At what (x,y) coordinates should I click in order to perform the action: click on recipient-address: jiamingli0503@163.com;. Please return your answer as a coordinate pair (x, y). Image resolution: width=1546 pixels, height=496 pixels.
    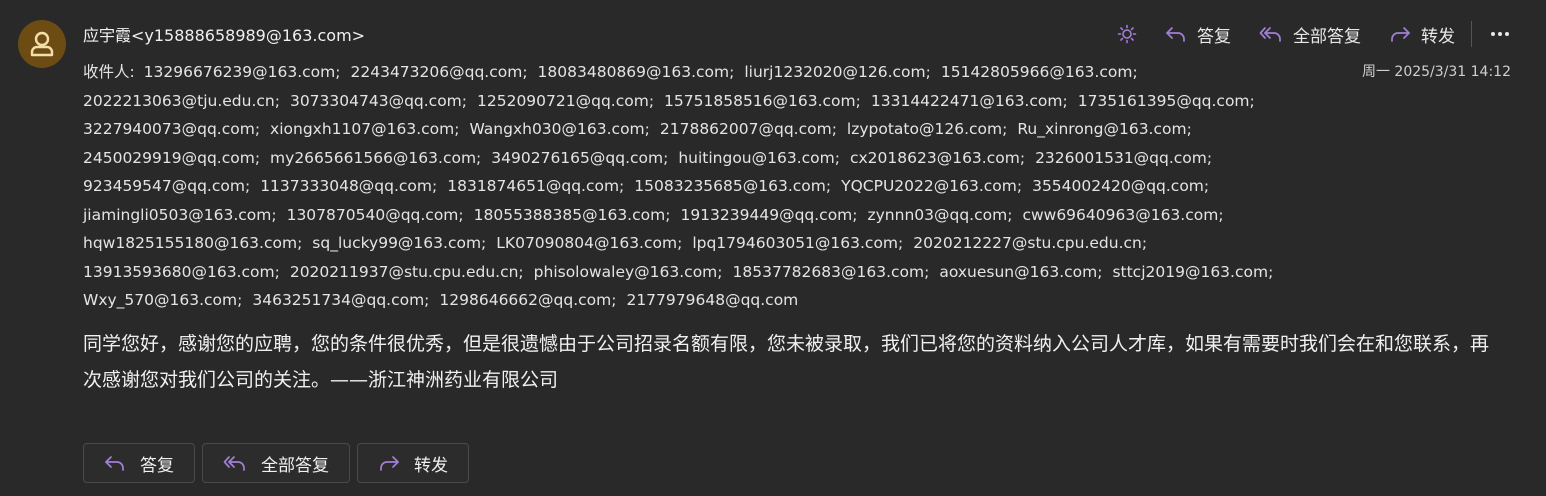
    Looking at the image, I should click on (180, 215).